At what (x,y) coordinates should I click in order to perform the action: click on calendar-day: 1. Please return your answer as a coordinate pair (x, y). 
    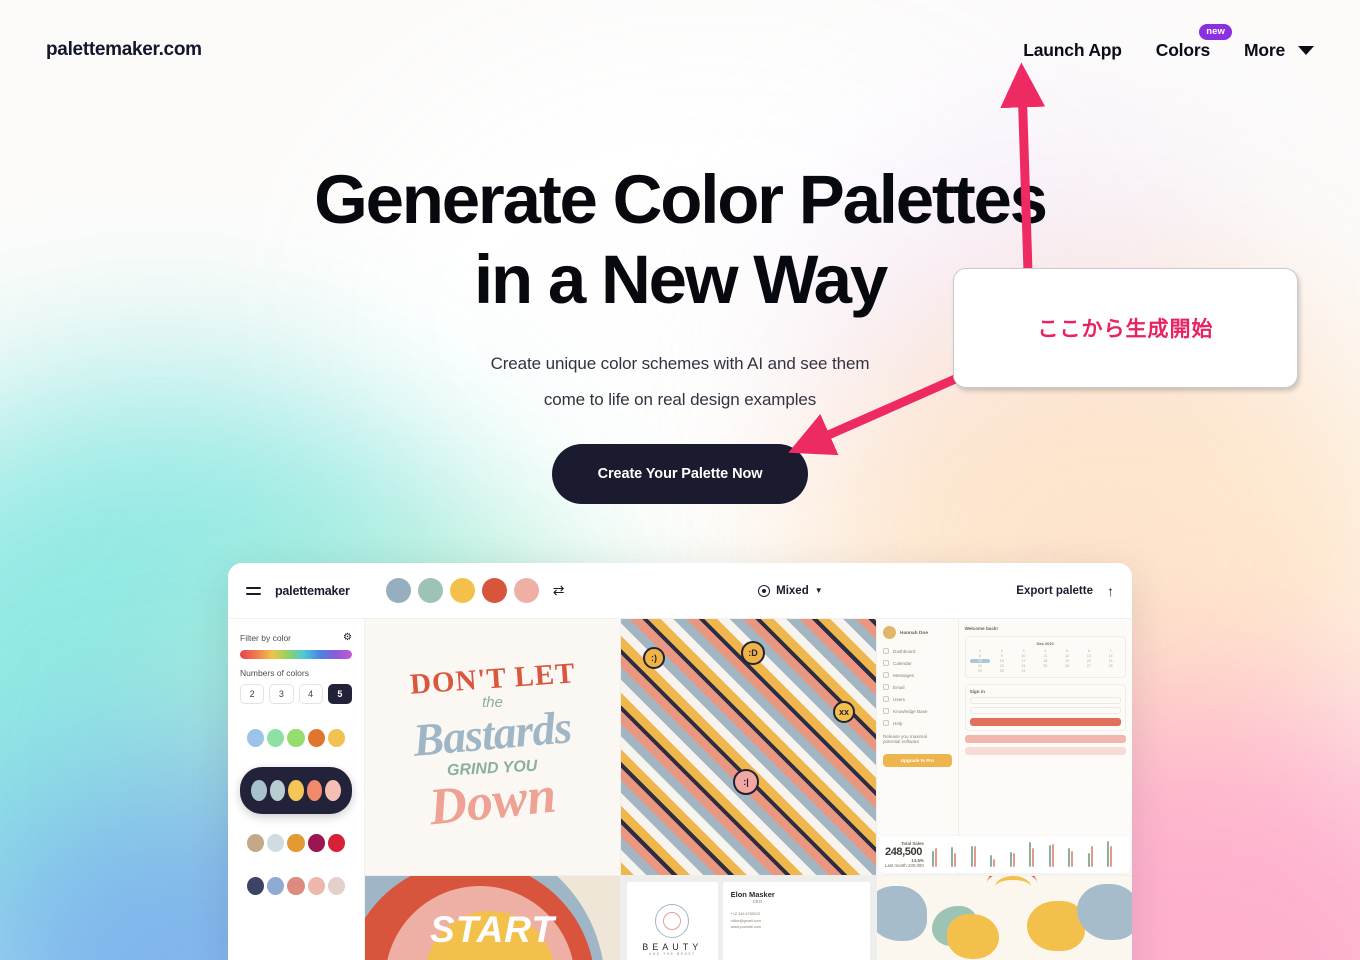
    Looking at the image, I should click on (980, 651).